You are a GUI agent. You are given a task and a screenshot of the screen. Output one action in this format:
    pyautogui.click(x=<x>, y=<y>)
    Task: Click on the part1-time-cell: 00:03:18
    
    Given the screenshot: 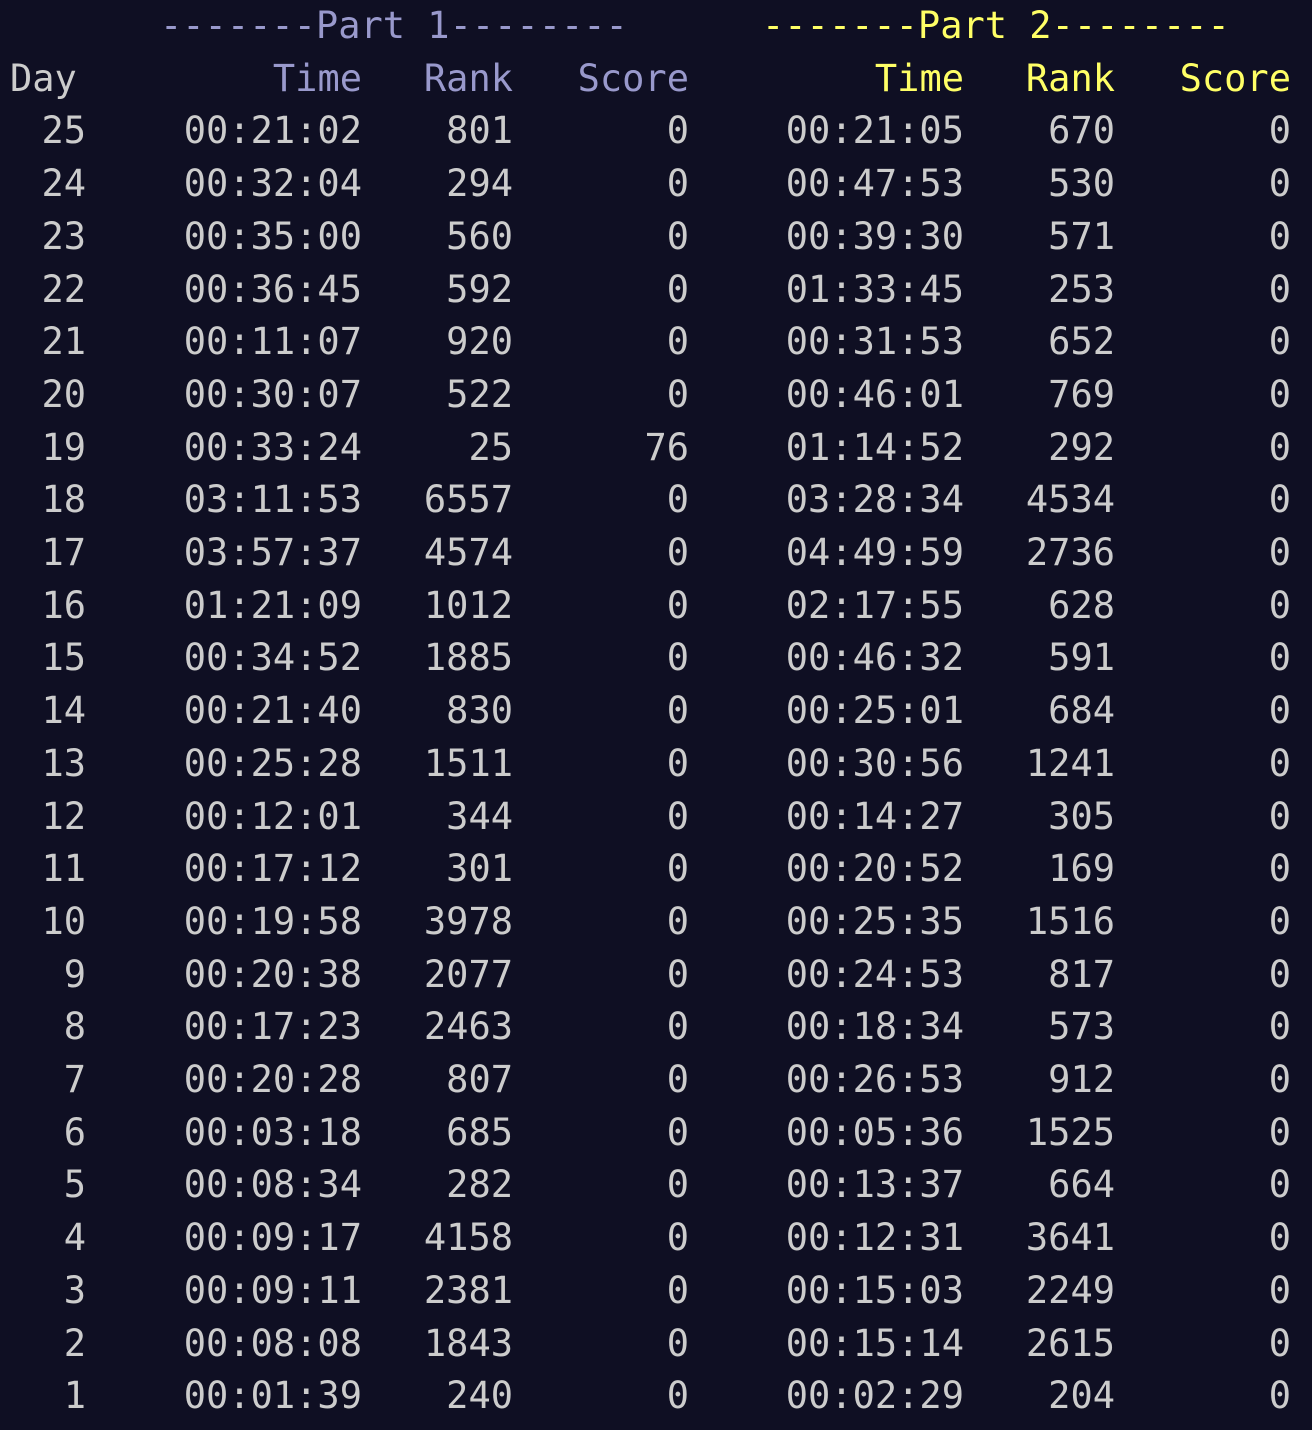 What is the action you would take?
    pyautogui.click(x=272, y=1132)
    